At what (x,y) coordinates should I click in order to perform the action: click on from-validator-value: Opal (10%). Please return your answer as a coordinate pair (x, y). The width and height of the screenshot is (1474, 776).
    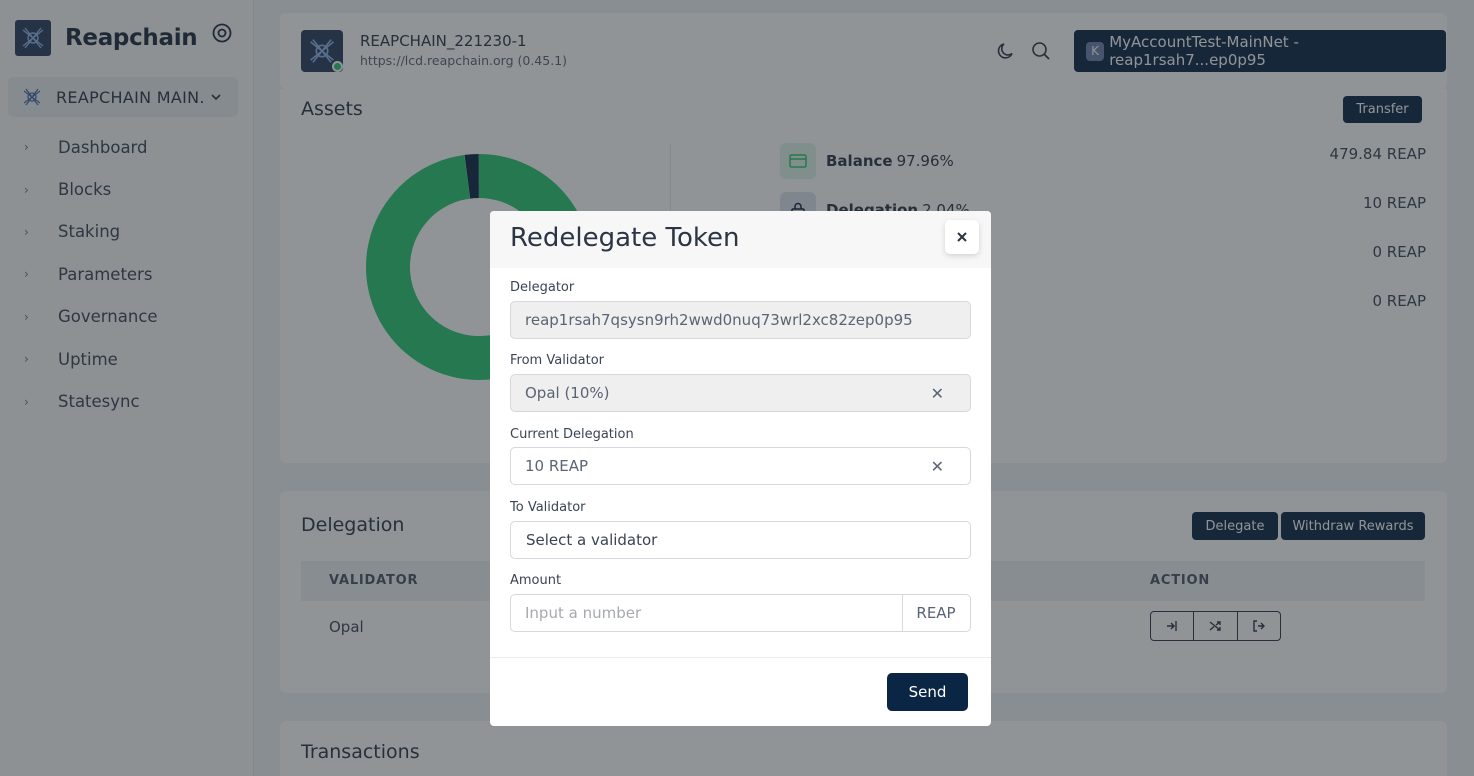
    Looking at the image, I should click on (567, 393).